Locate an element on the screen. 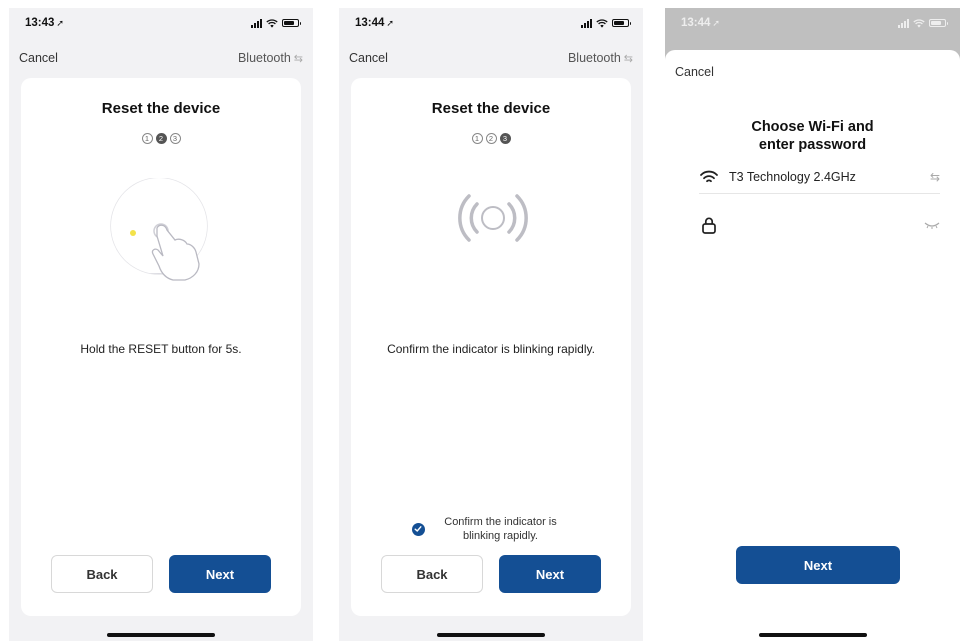 The height and width of the screenshot is (641, 960). wifi-network-row: T3 Technology 2.4GHz ⇆ is located at coordinates (819, 179).